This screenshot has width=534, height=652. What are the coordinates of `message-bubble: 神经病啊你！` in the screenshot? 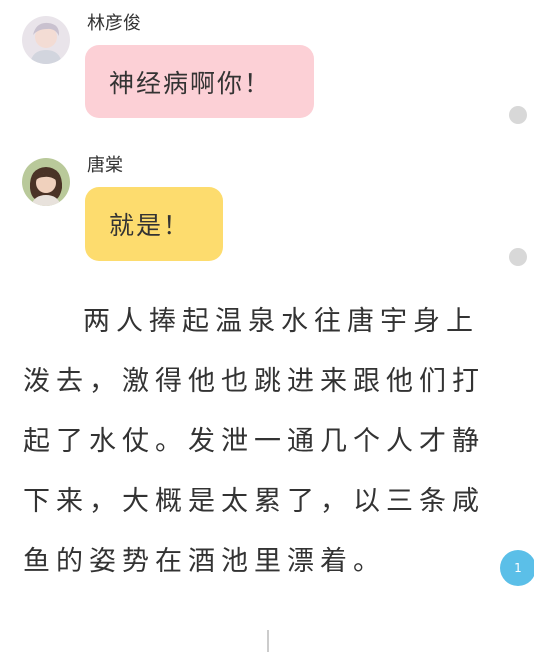 It's located at (199, 81).